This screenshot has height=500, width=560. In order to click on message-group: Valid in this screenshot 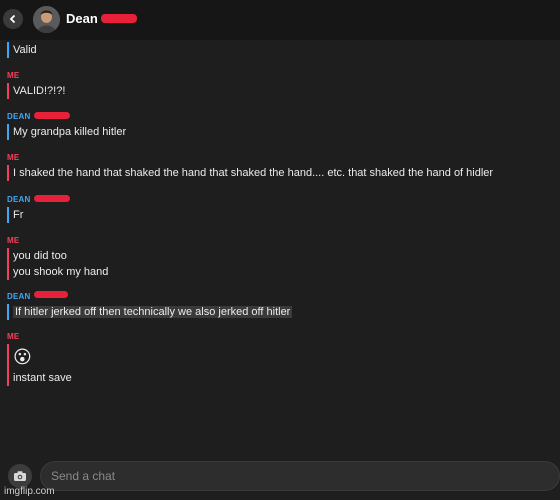, I will do `click(22, 50)`.